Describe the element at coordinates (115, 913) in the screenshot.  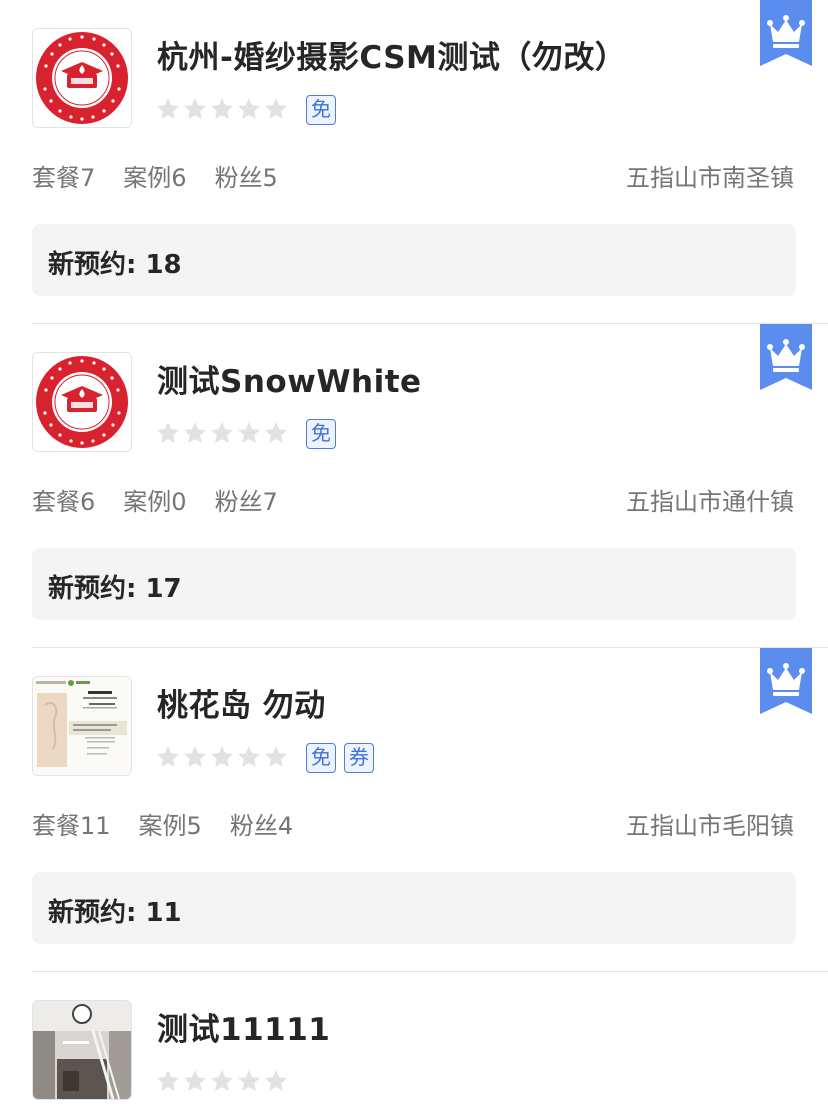
I see `new-booking-count: 新预约: 11` at that location.